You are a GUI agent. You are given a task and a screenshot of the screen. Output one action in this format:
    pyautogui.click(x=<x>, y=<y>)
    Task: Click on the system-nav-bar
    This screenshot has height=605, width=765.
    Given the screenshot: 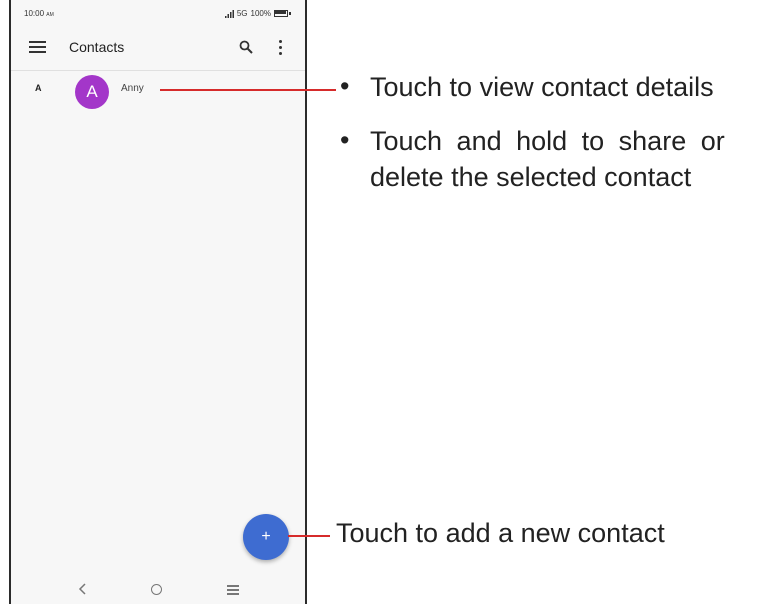 What is the action you would take?
    pyautogui.click(x=158, y=589)
    